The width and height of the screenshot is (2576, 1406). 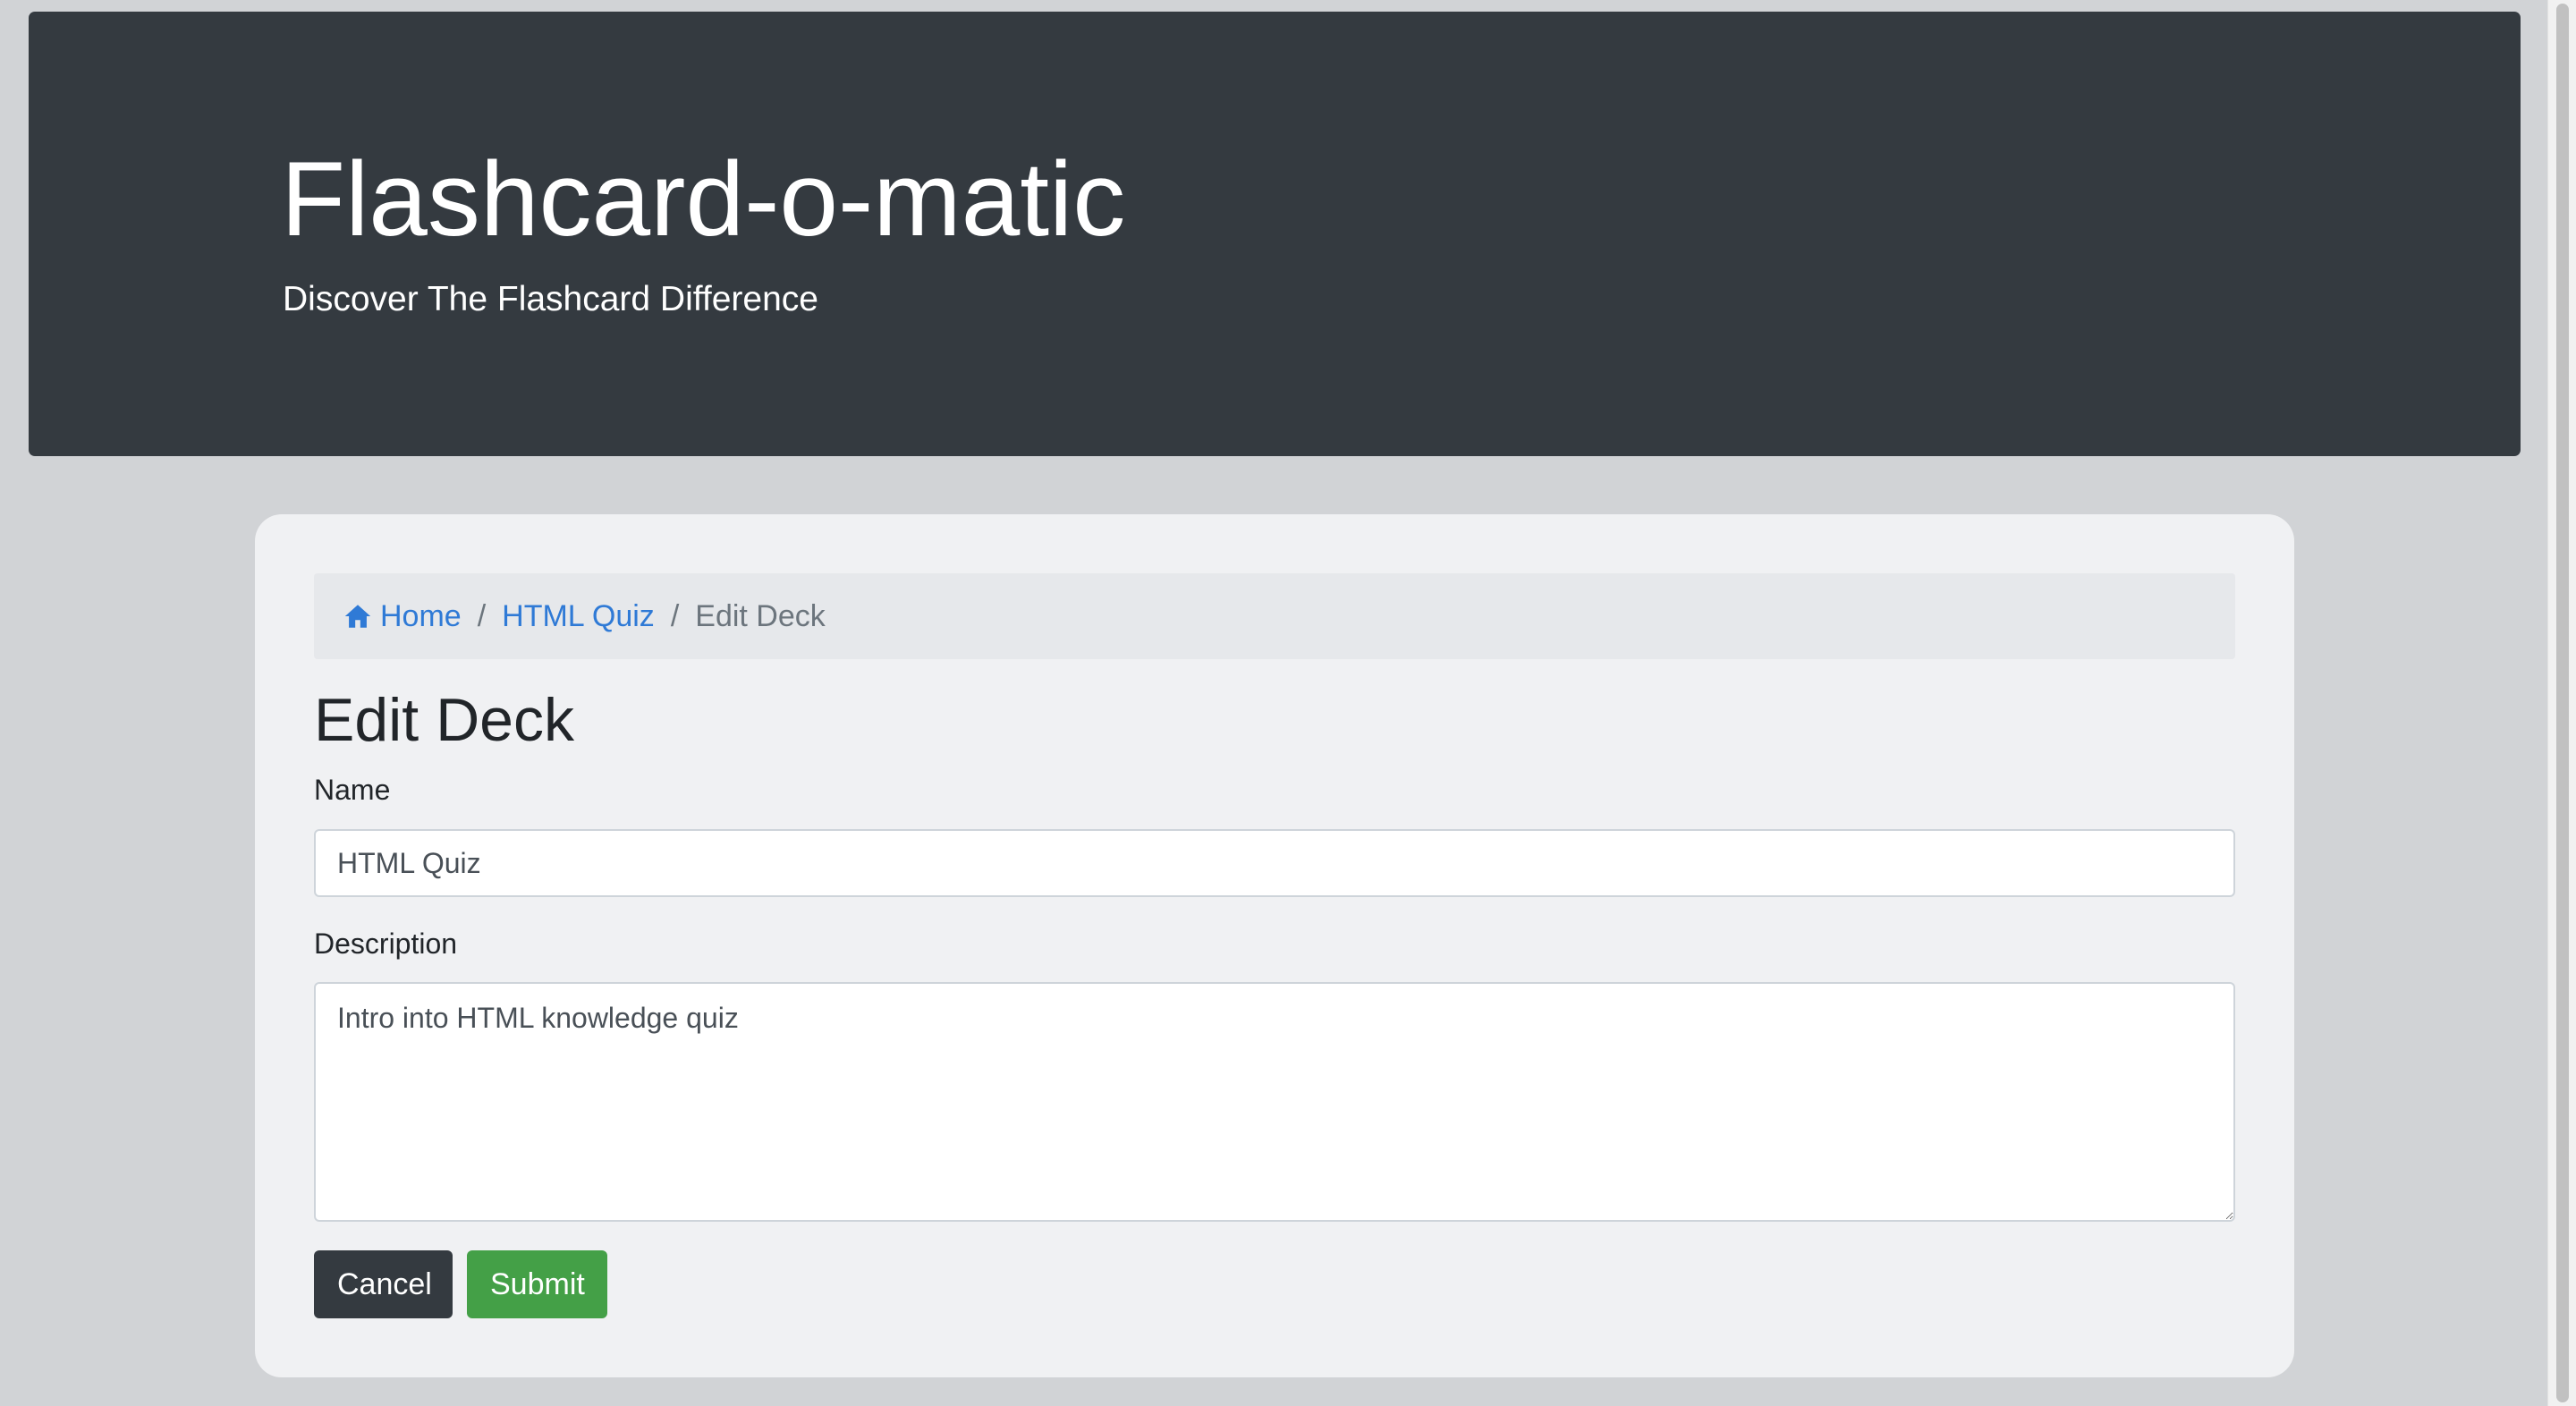 I want to click on scrollbar-thumb, so click(x=2562, y=703).